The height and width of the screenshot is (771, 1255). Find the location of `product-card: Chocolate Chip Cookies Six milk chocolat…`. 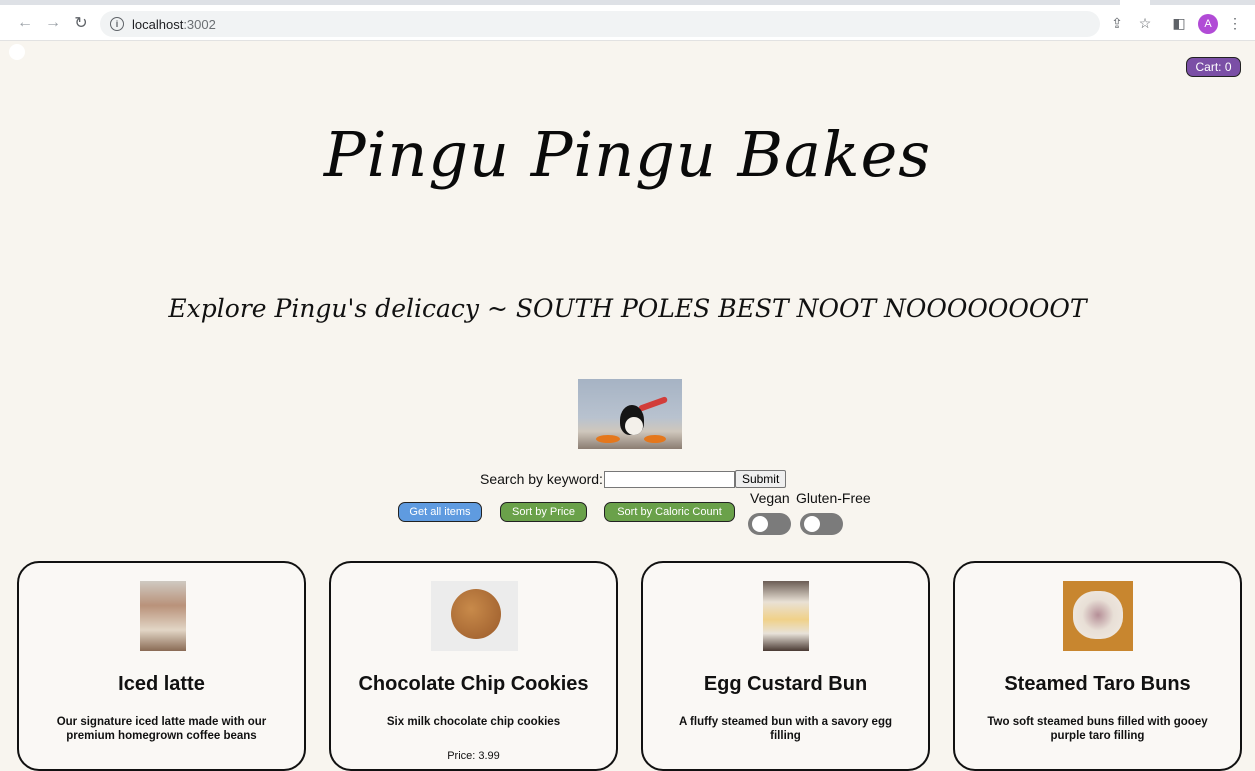

product-card: Chocolate Chip Cookies Six milk chocolat… is located at coordinates (473, 666).